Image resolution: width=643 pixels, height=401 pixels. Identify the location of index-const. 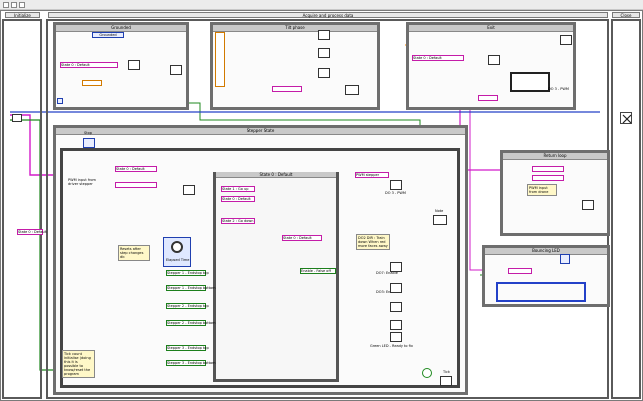
(60, 101).